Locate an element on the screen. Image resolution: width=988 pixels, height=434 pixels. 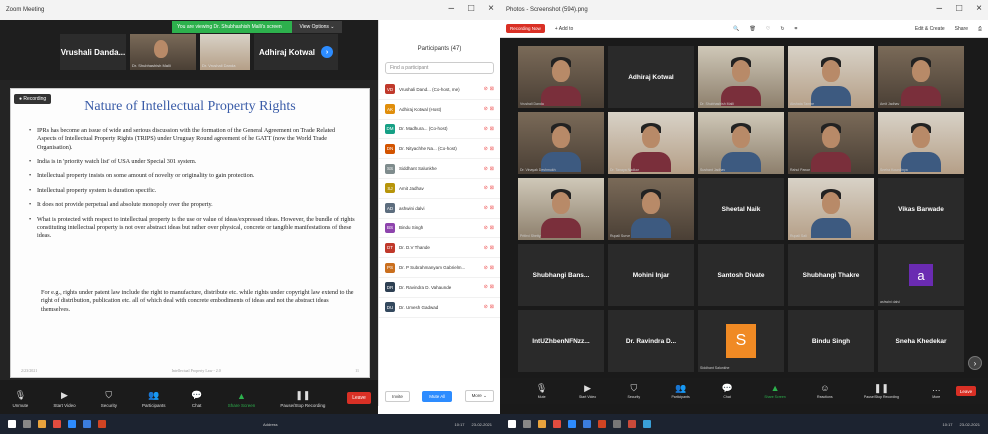
close-icon: × is located at coordinates (491, 8).